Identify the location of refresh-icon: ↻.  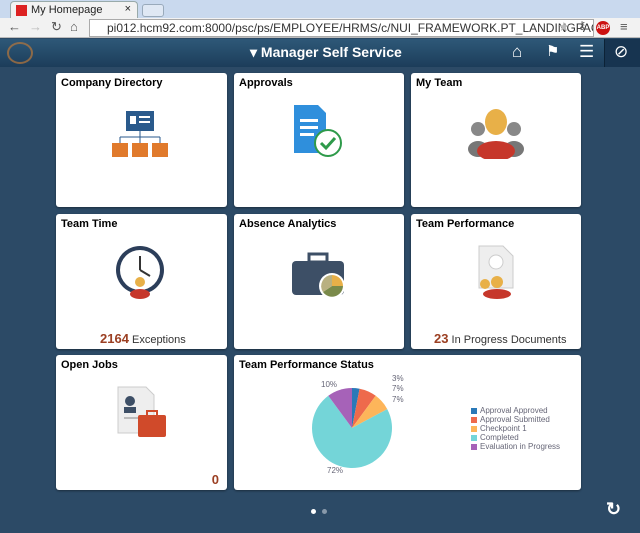
(613, 509).